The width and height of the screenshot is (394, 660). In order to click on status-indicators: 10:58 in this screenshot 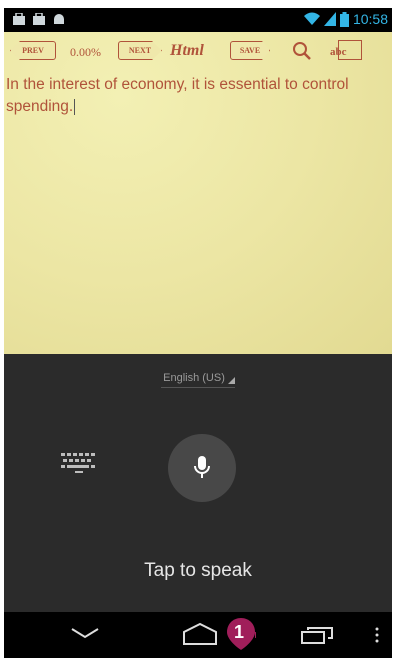, I will do `click(345, 19)`.